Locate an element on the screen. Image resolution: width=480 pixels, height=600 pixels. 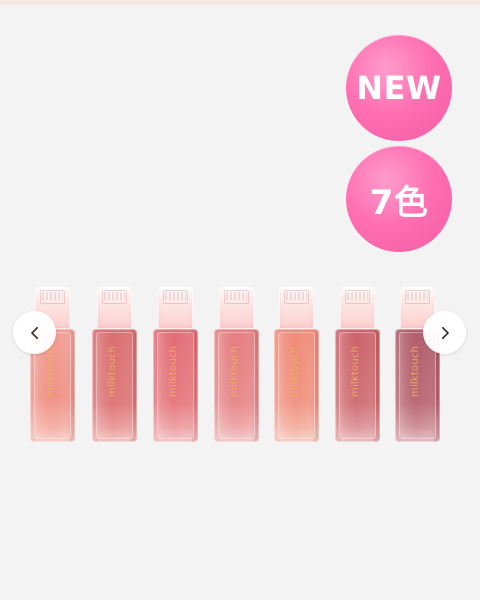
chevron-right-icon is located at coordinates (445, 333).